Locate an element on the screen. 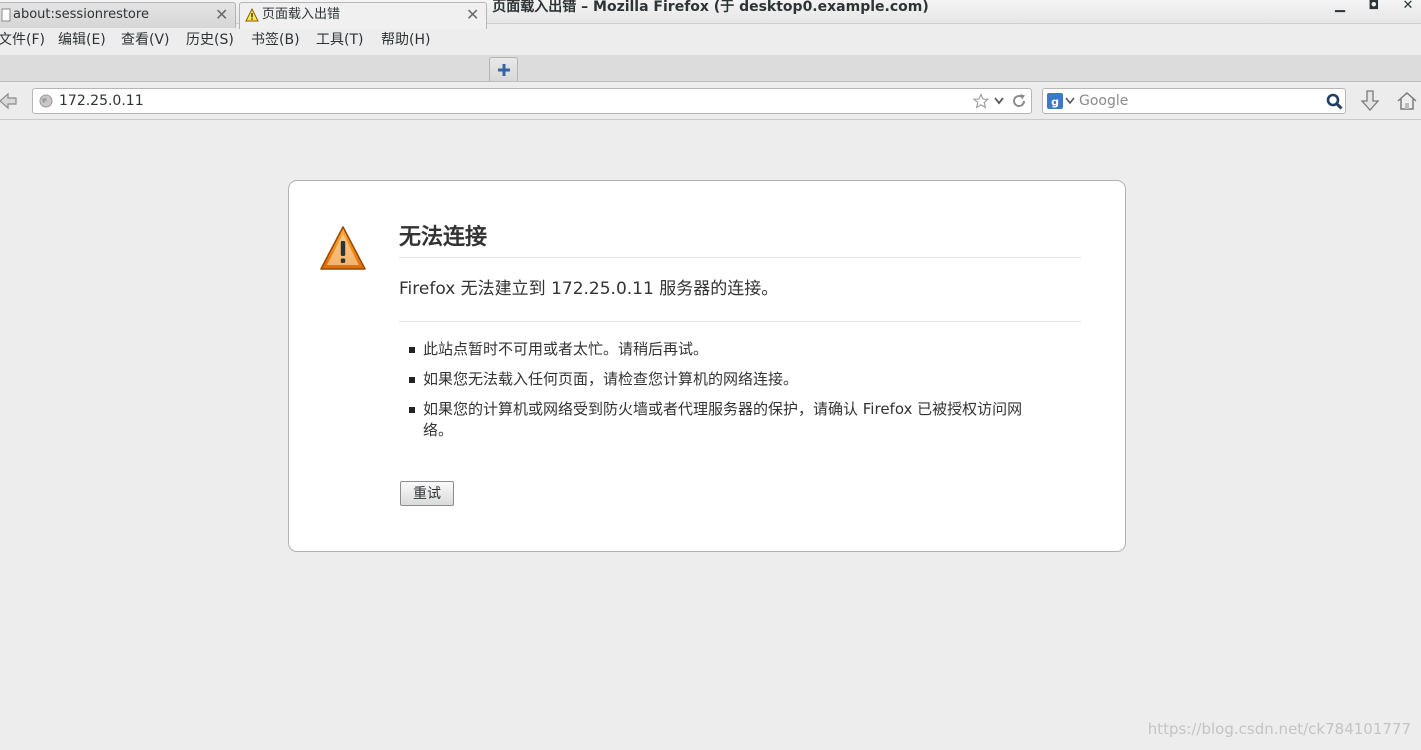  svg-text: g is located at coordinates (1055, 102).